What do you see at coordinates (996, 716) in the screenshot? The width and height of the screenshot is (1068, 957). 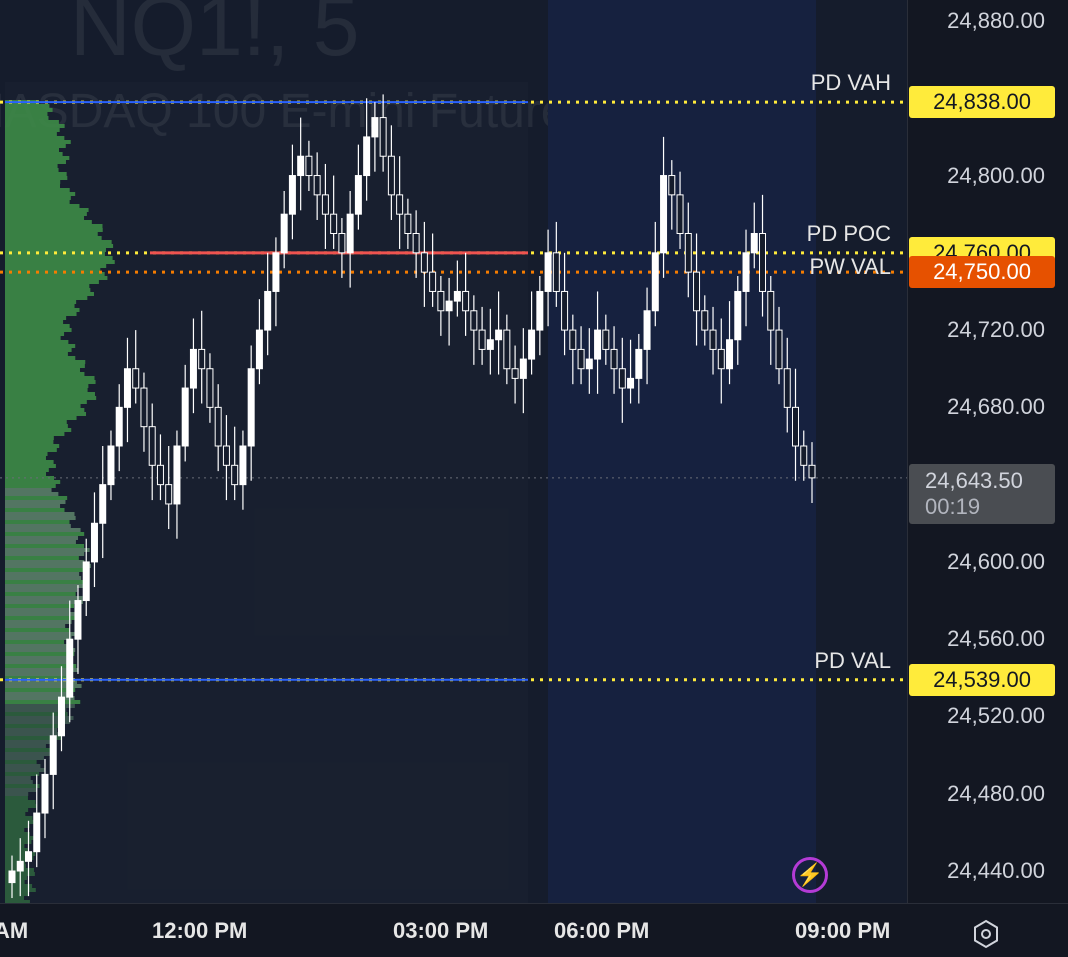 I see `y-tick-label: 24,520.00` at bounding box center [996, 716].